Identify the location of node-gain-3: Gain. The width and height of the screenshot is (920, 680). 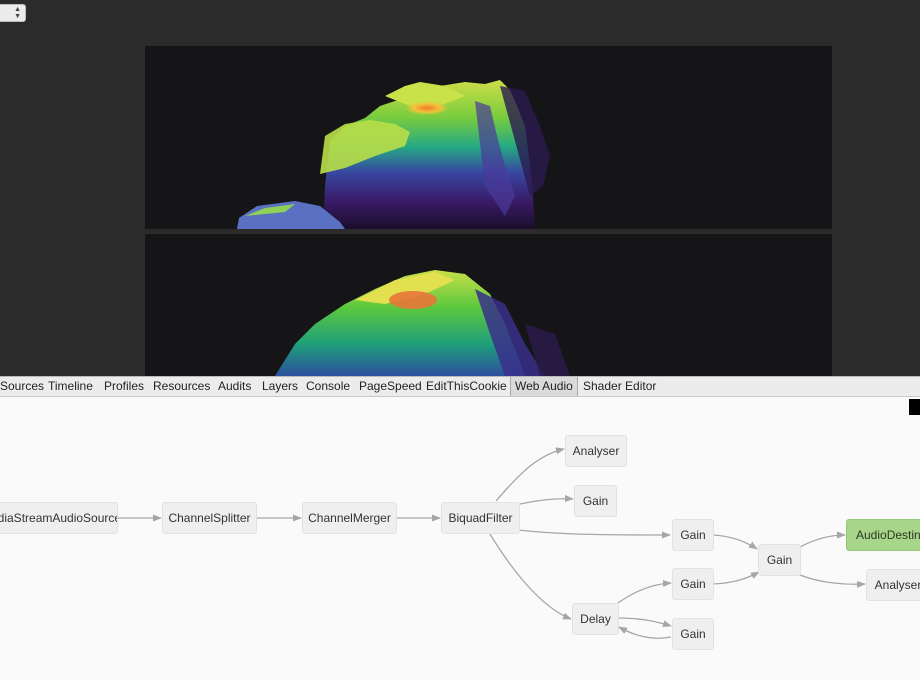
(693, 584).